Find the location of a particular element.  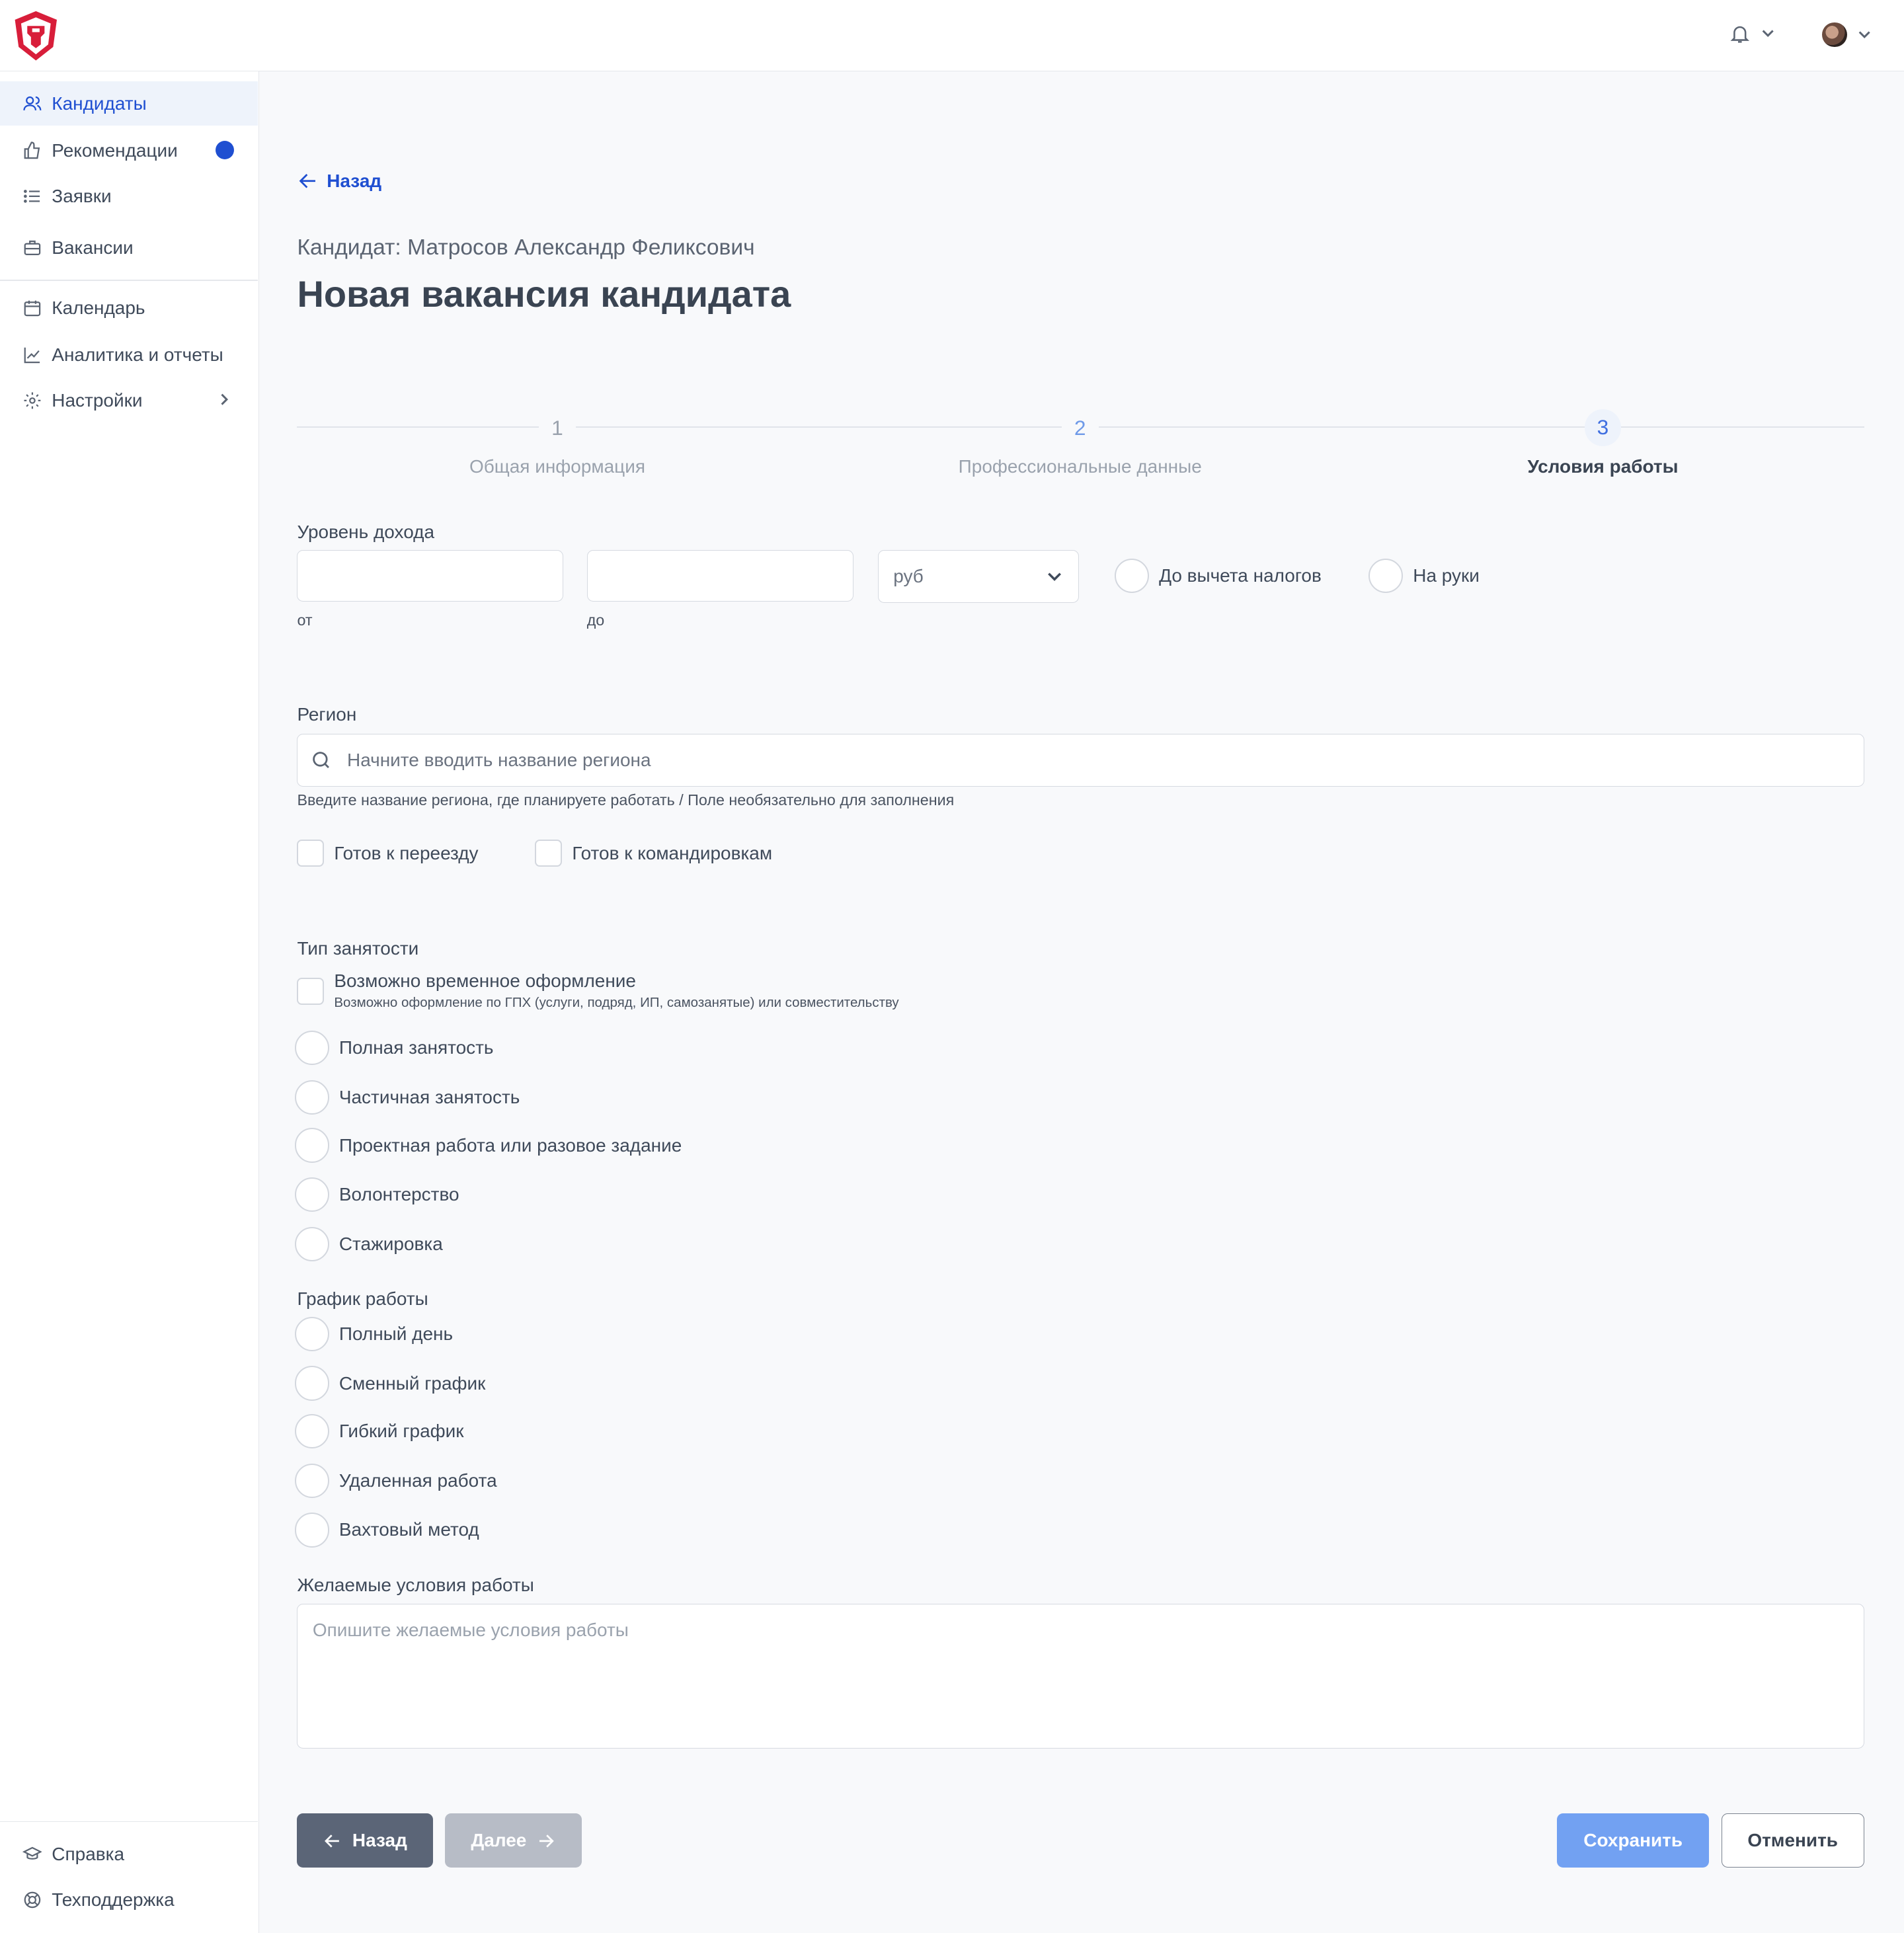

schedule-option-full-day: Полный день is located at coordinates (373, 1334).